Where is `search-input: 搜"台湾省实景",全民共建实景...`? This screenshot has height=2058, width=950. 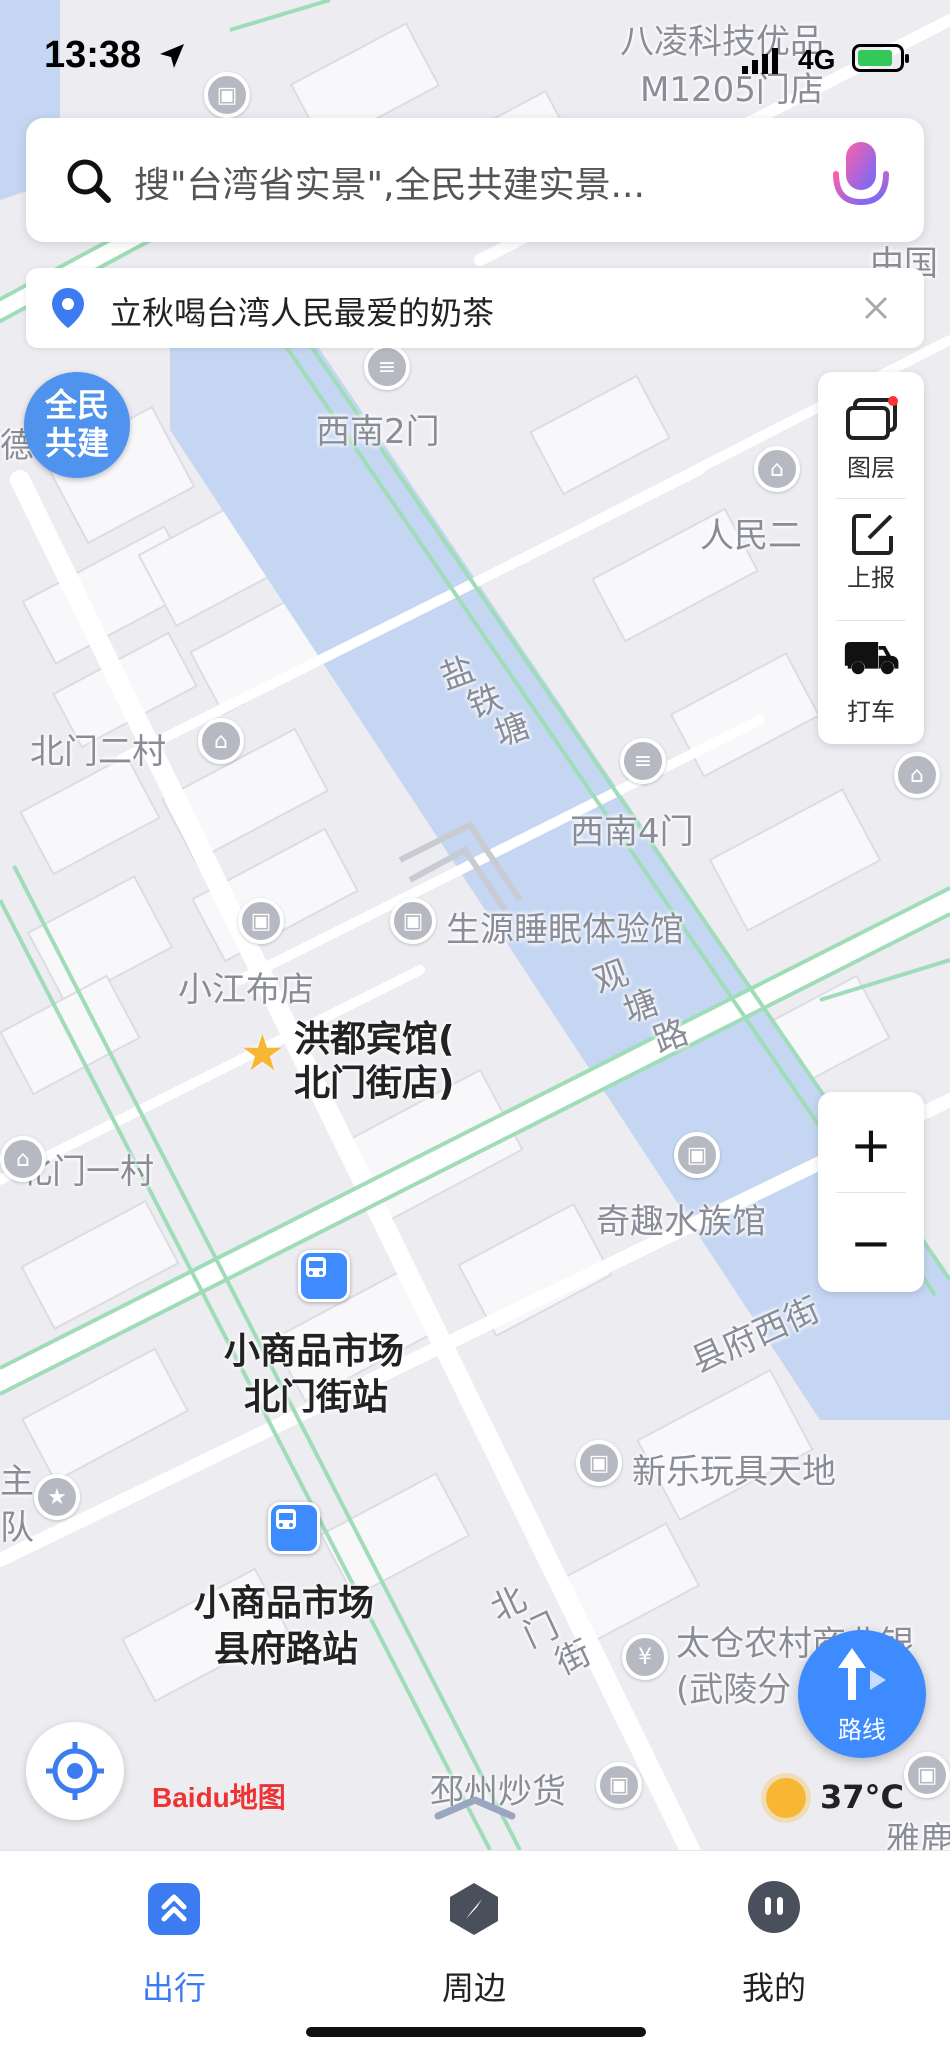 search-input: 搜"台湾省实景",全民共建实景... is located at coordinates (389, 182).